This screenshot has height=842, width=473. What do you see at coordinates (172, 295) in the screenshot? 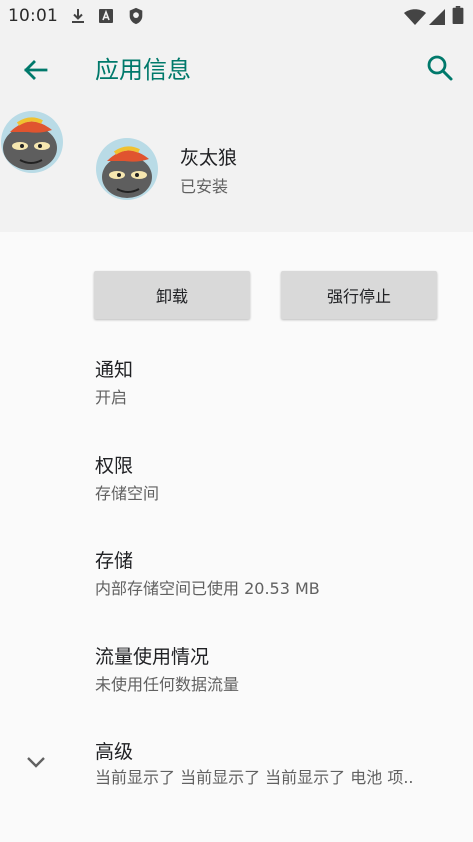
I see `uninstall-button: 卸载` at bounding box center [172, 295].